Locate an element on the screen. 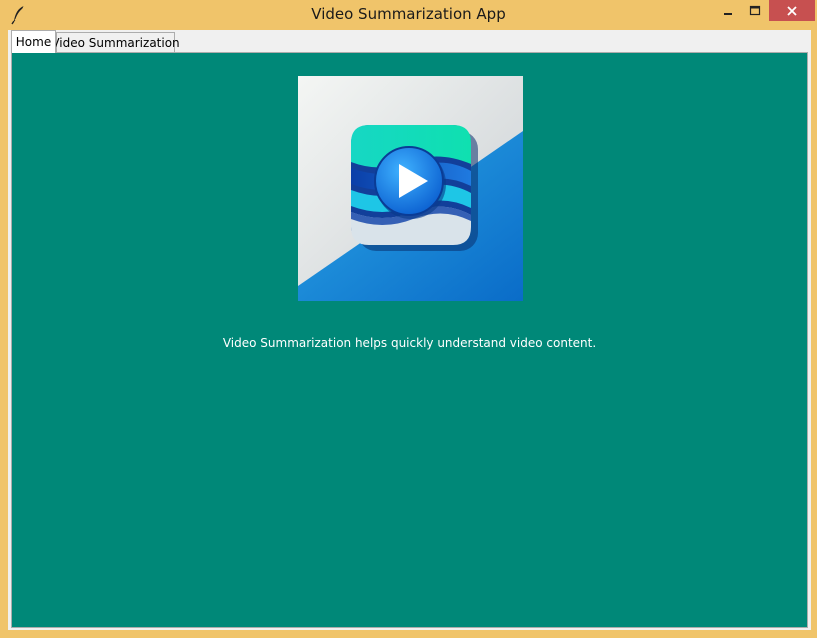 Image resolution: width=817 pixels, height=638 pixels. tab-video-summarization: Video Summarization is located at coordinates (115, 42).